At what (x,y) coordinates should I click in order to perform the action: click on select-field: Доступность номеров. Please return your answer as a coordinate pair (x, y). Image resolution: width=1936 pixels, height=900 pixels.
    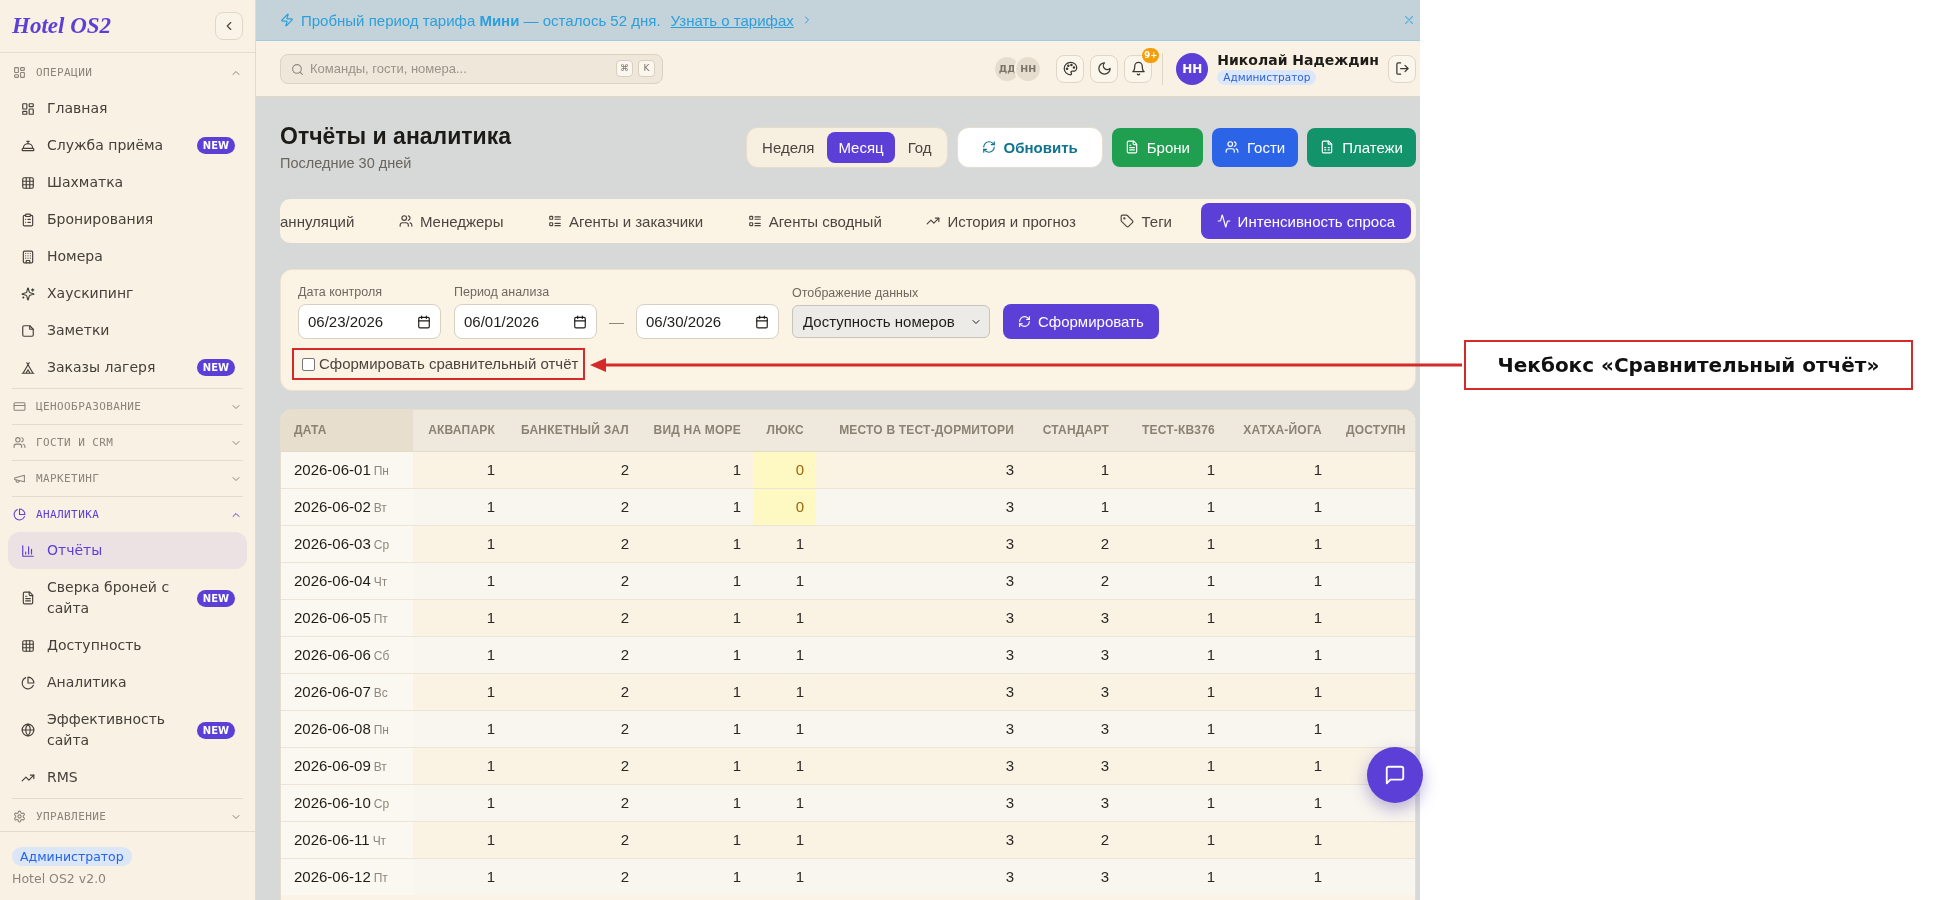
    Looking at the image, I should click on (891, 321).